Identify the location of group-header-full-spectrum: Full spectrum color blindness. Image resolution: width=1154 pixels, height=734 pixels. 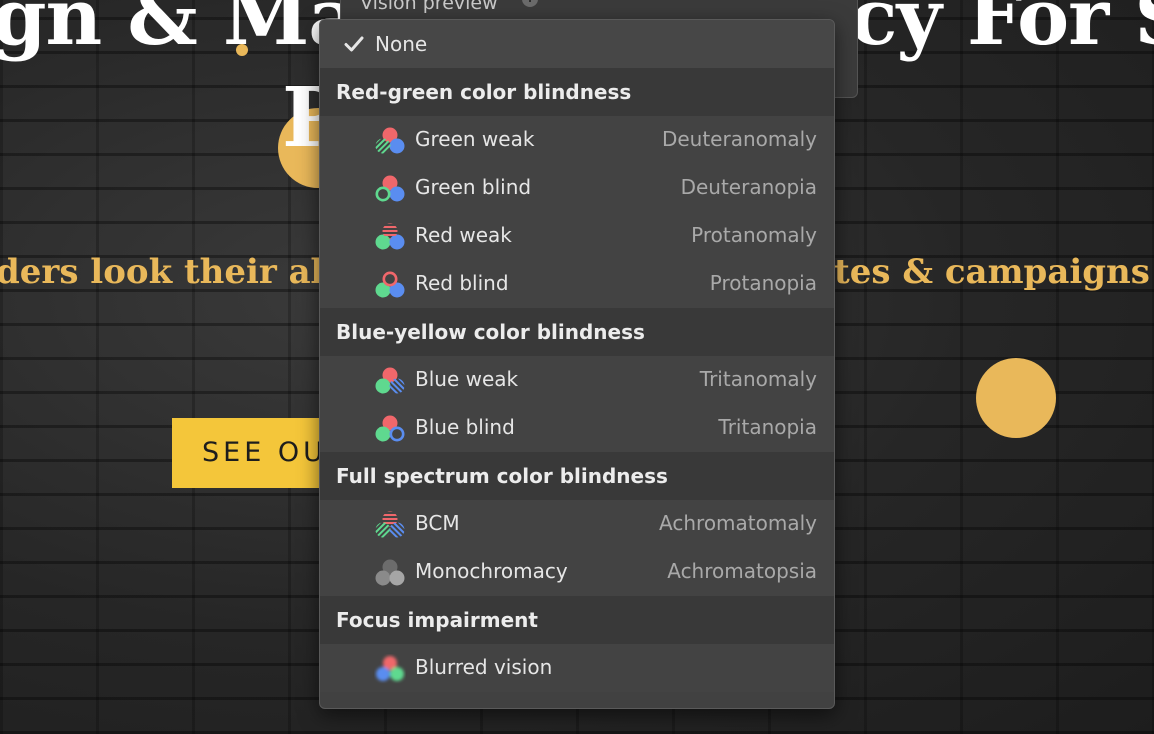
(577, 476).